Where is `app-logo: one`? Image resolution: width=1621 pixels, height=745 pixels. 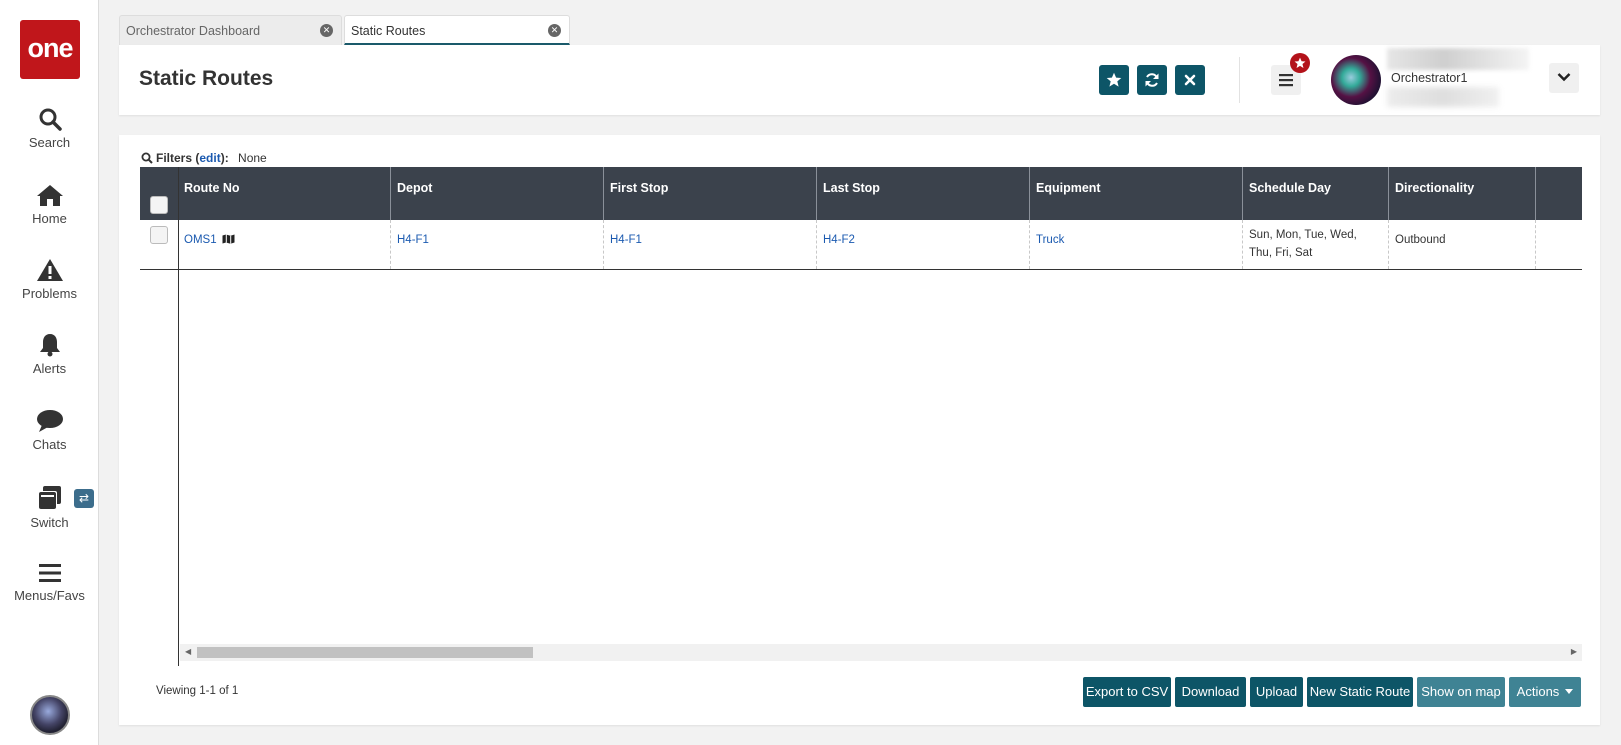
app-logo: one is located at coordinates (50, 49).